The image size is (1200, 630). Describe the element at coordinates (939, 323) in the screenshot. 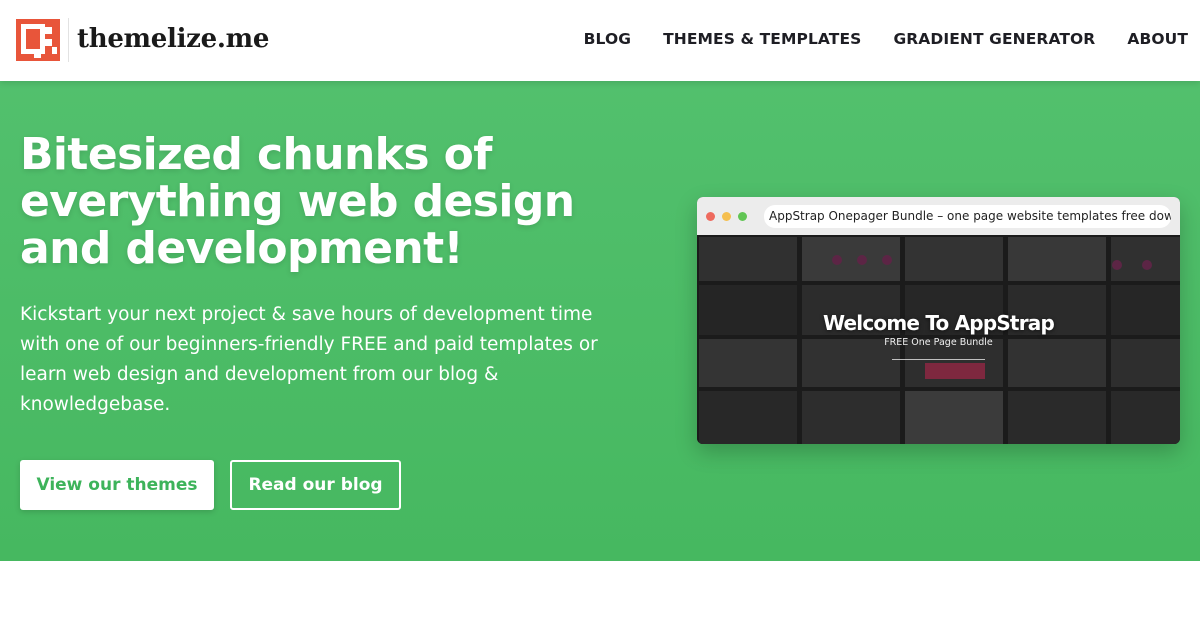

I see `preview-title: Welcome To AppStrap` at that location.